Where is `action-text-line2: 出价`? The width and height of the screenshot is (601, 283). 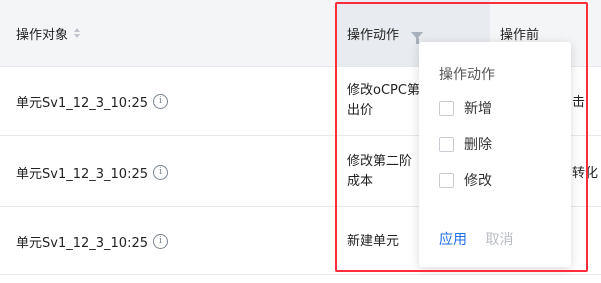
action-text-line2: 出价 is located at coordinates (360, 110).